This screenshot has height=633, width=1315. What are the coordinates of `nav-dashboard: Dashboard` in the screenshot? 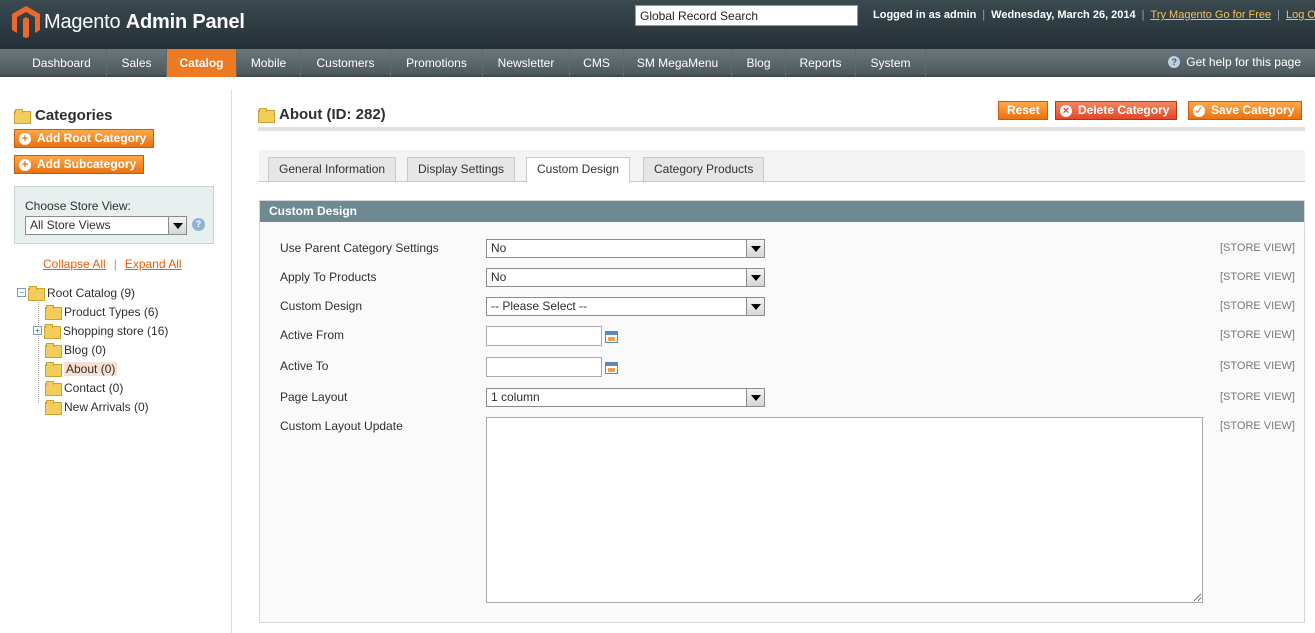 It's located at (62, 63).